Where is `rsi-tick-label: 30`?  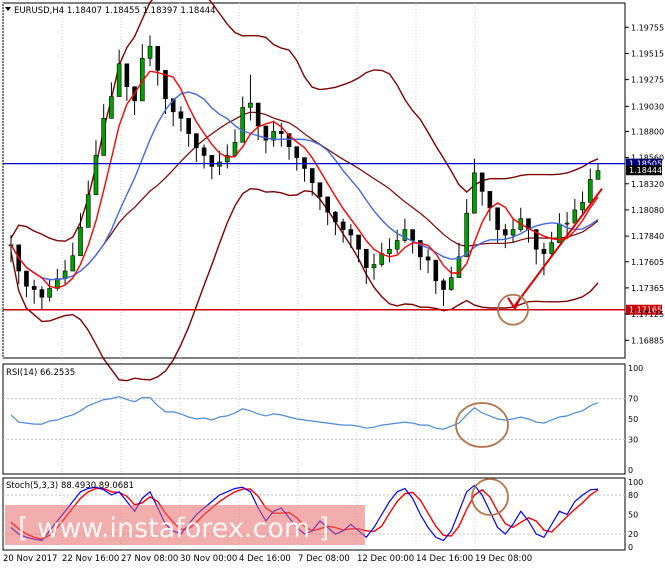
rsi-tick-label: 30 is located at coordinates (633, 439).